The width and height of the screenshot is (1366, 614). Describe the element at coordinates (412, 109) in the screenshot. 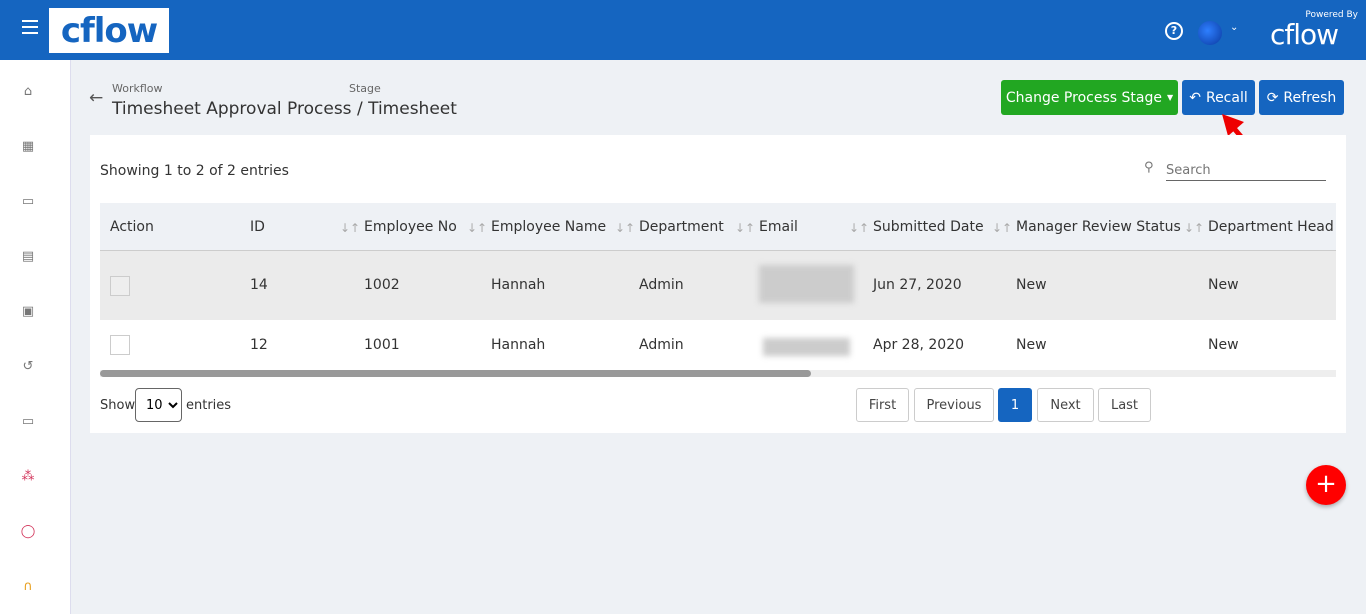

I see `stage-name: Timesheet` at that location.